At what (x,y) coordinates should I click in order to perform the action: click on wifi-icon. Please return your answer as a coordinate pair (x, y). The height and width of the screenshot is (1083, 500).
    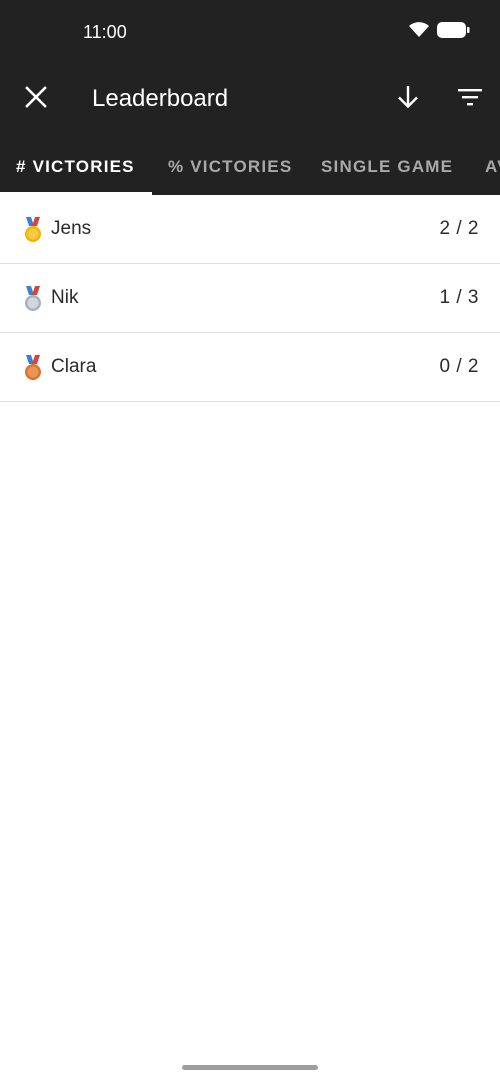
    Looking at the image, I should click on (419, 32).